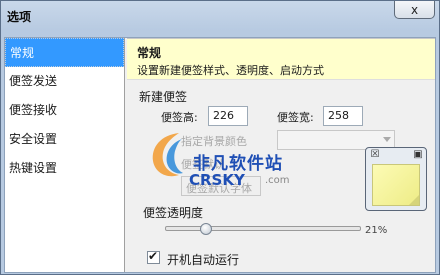 The width and height of the screenshot is (440, 275). What do you see at coordinates (263, 228) in the screenshot?
I see `transparency-slider-track` at bounding box center [263, 228].